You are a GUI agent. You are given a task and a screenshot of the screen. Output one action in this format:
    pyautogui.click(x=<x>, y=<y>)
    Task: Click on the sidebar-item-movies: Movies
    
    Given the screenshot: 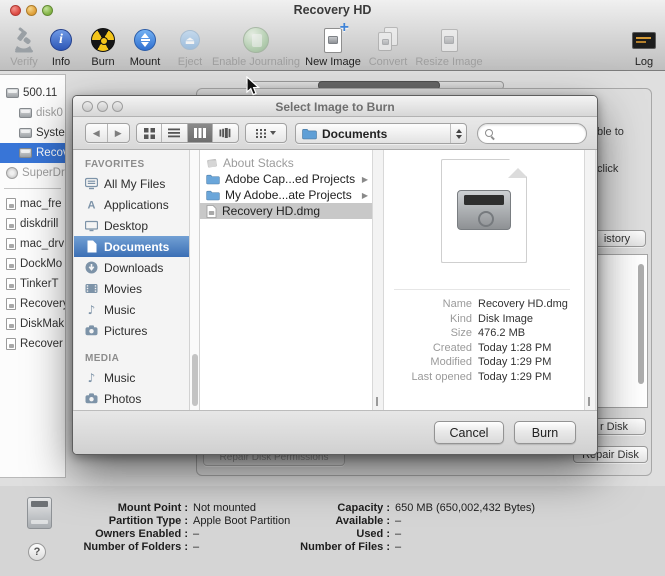 What is the action you would take?
    pyautogui.click(x=131, y=288)
    